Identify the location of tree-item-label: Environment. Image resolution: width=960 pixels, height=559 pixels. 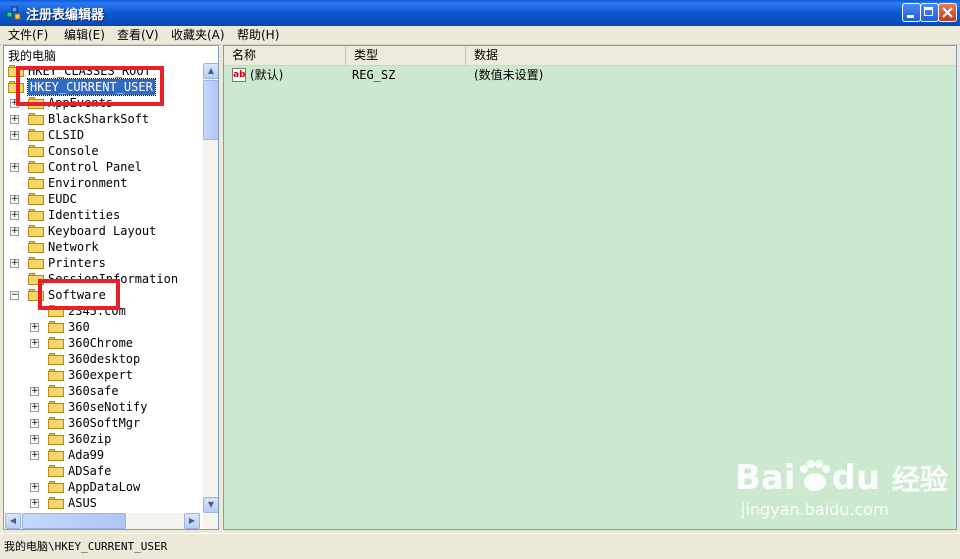
(88, 183).